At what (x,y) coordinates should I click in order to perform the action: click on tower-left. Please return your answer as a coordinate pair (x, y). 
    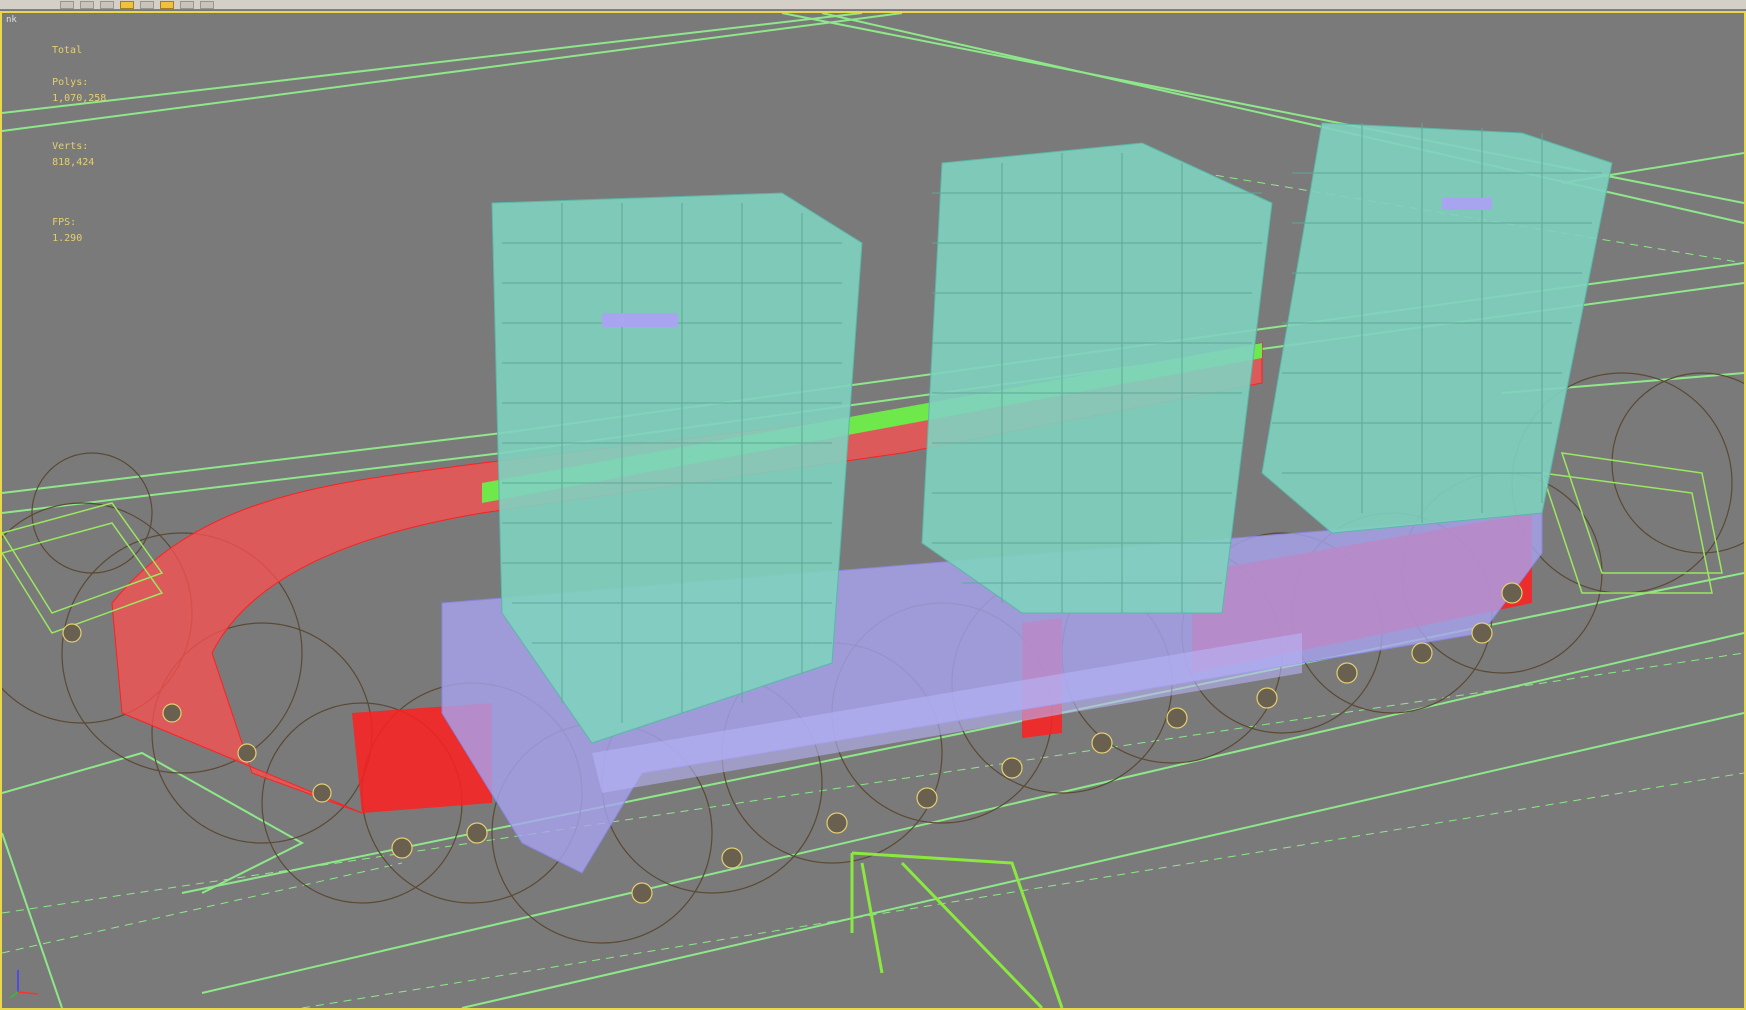
    Looking at the image, I should click on (677, 468).